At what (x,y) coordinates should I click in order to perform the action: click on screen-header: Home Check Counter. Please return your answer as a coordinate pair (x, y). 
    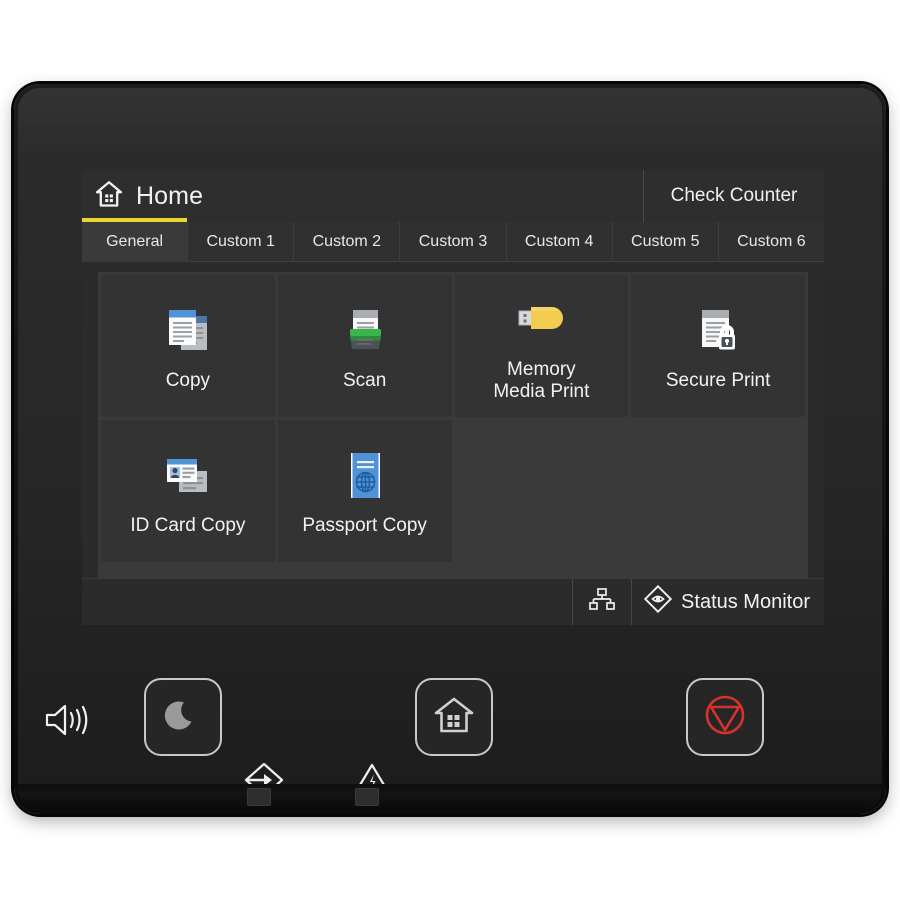
    Looking at the image, I should click on (453, 196).